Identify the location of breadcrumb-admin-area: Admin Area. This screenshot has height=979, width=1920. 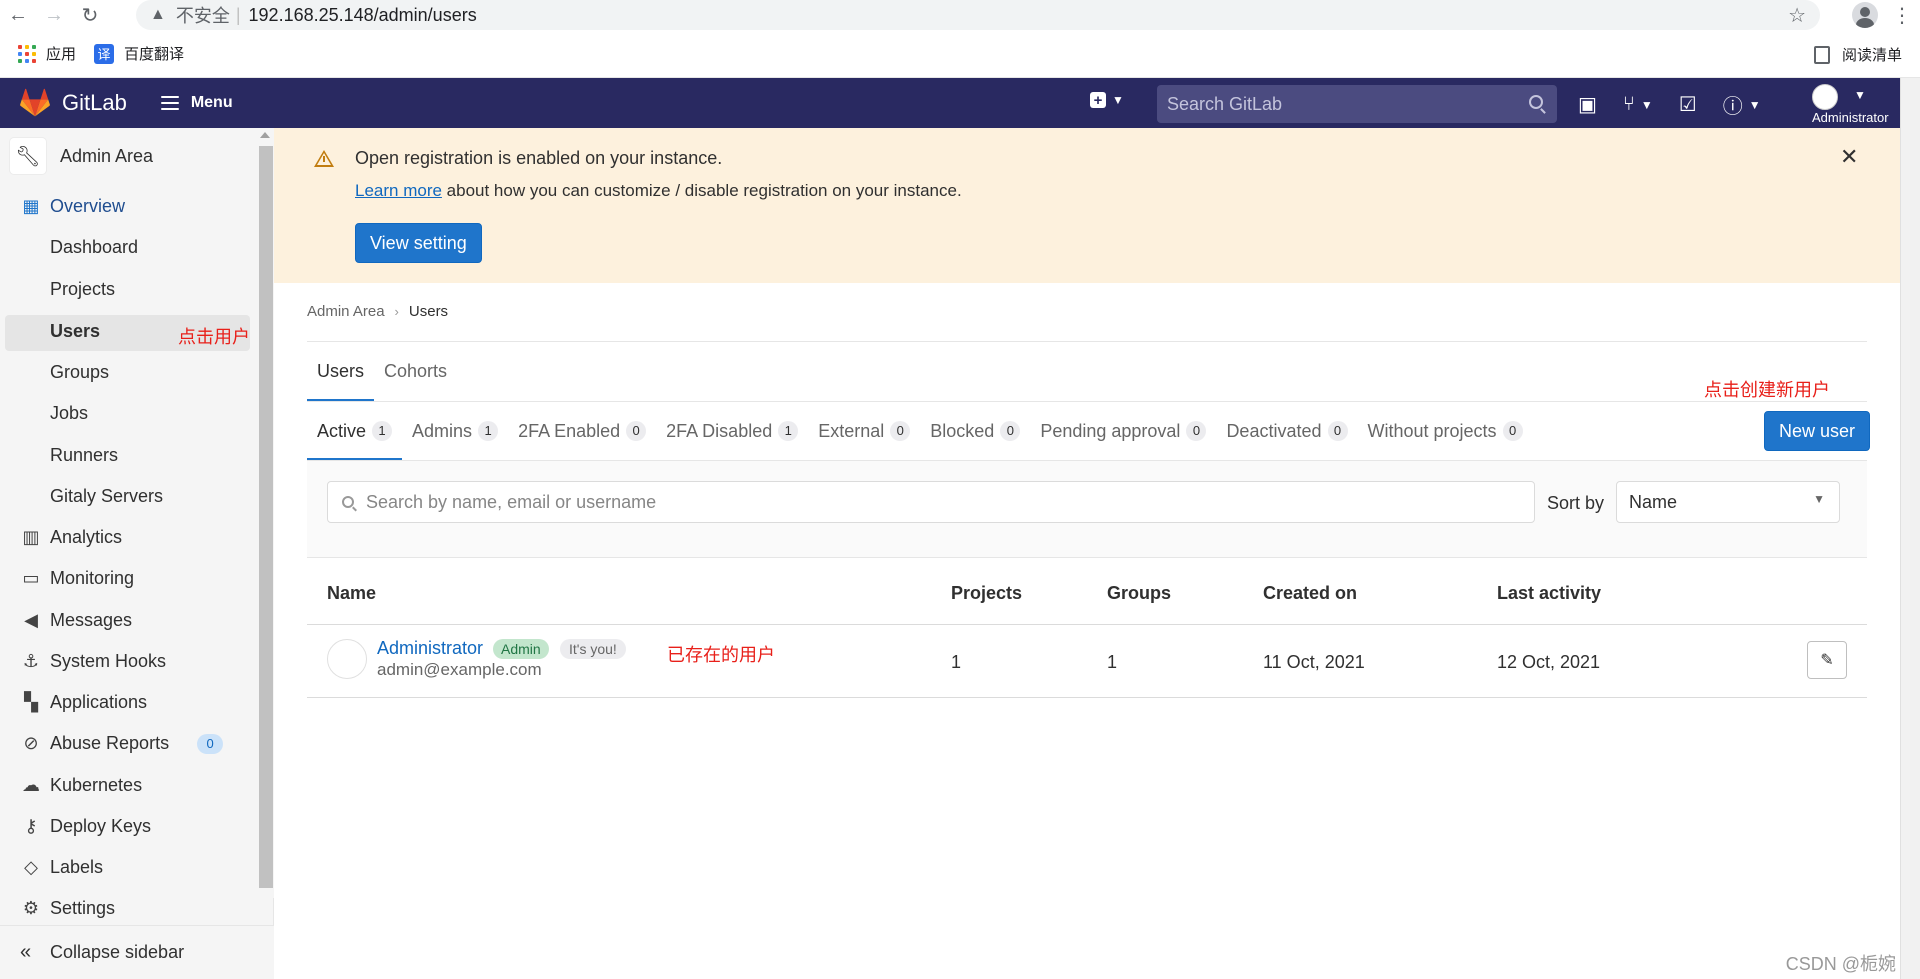
(346, 311).